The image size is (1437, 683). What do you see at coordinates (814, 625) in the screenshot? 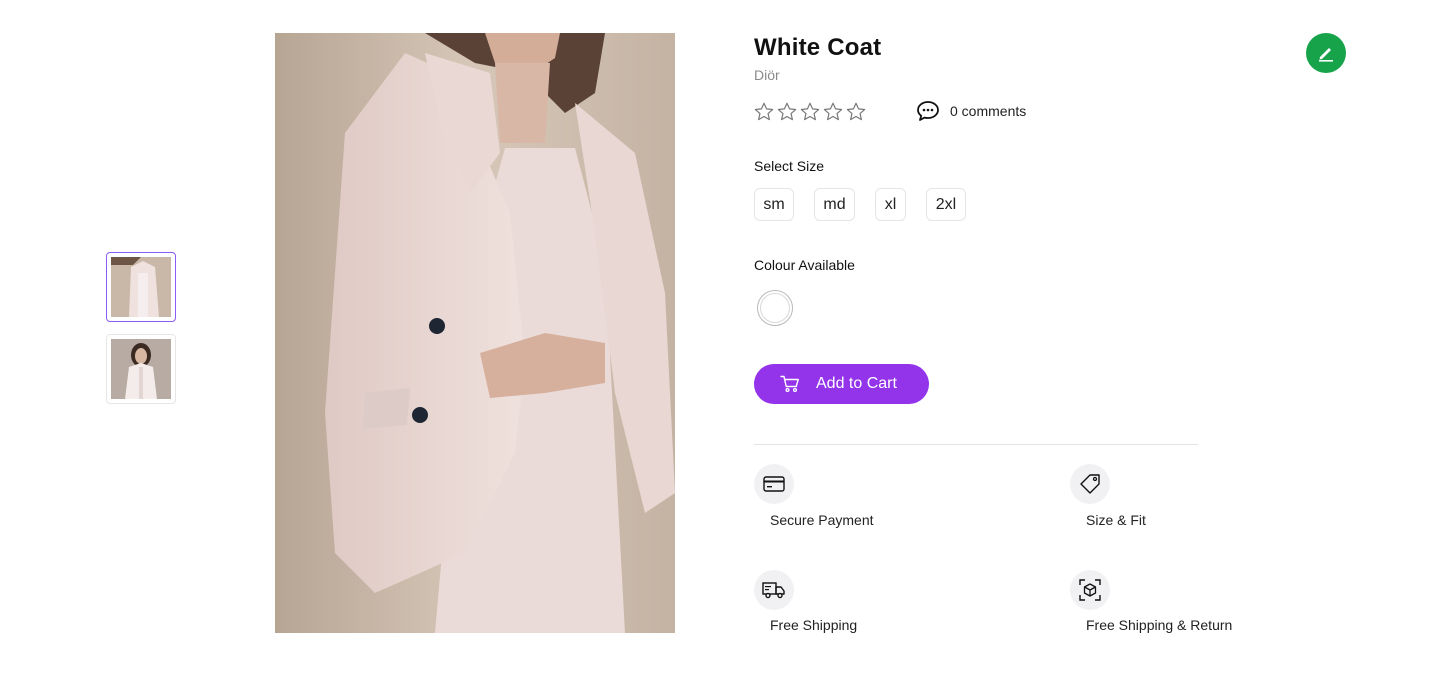
I see `feature-free-shipping: Free Shipping` at bounding box center [814, 625].